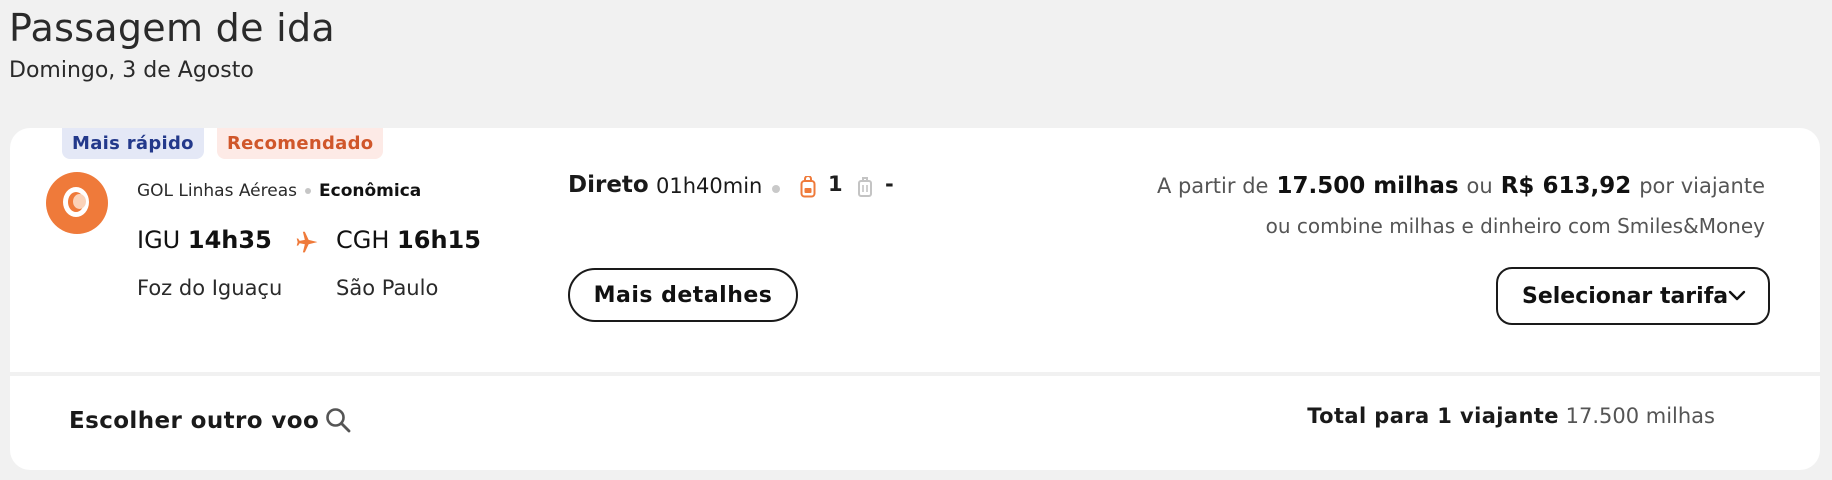 This screenshot has width=1832, height=480. Describe the element at coordinates (370, 191) in the screenshot. I see `cabin-class: Econômica` at that location.